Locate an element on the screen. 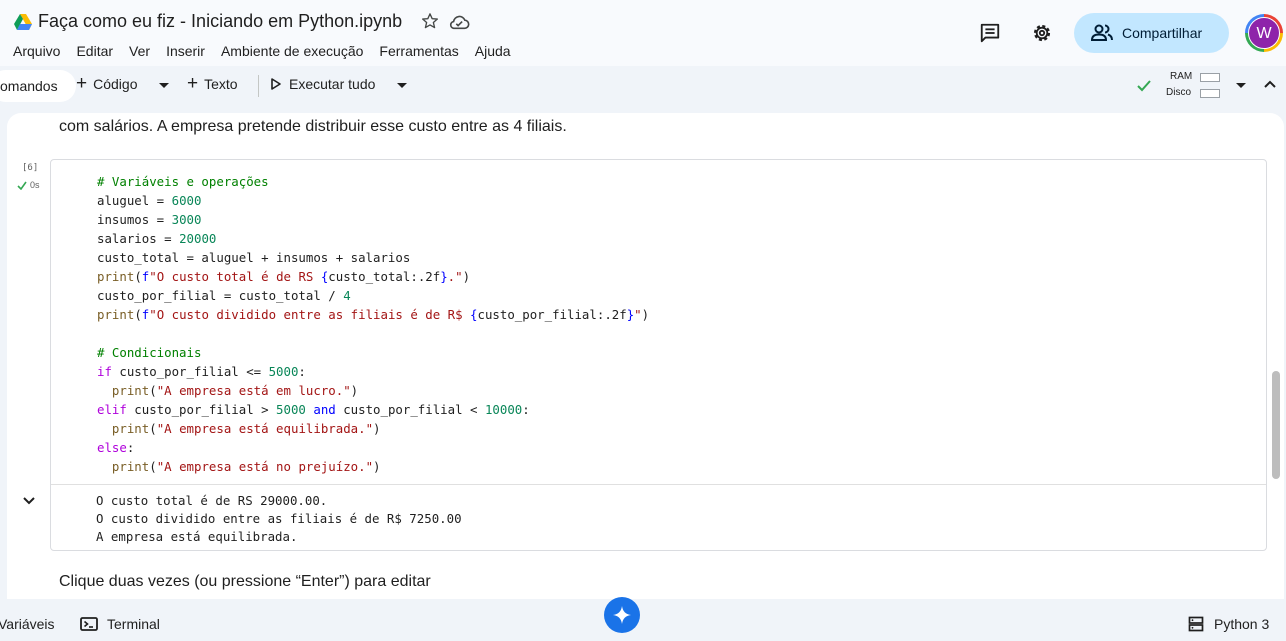 The height and width of the screenshot is (641, 1286). menu-edit: Editar is located at coordinates (94, 51).